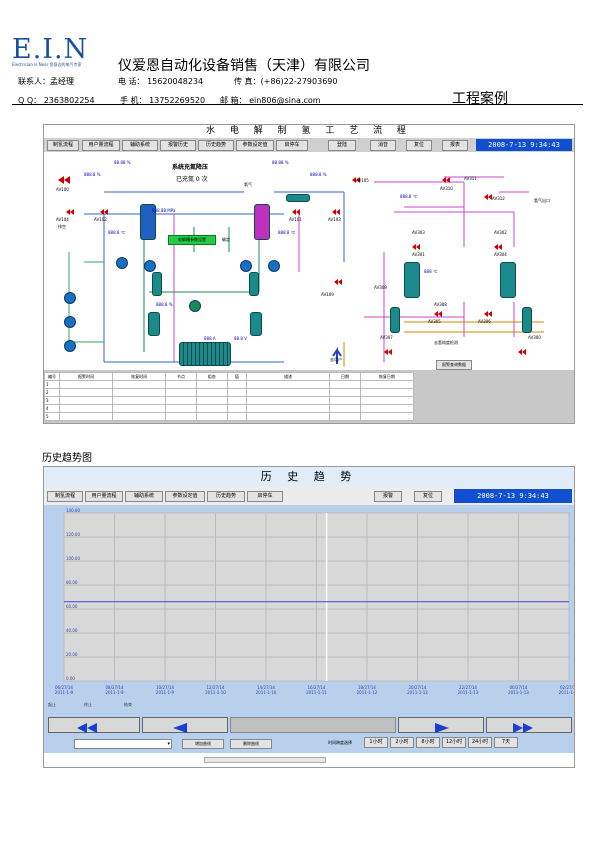  I want to click on alarm-table-header: 编号 报警时间 恢复时间 节点 组态 值 描述 日期 恢复日期, so click(229, 376).